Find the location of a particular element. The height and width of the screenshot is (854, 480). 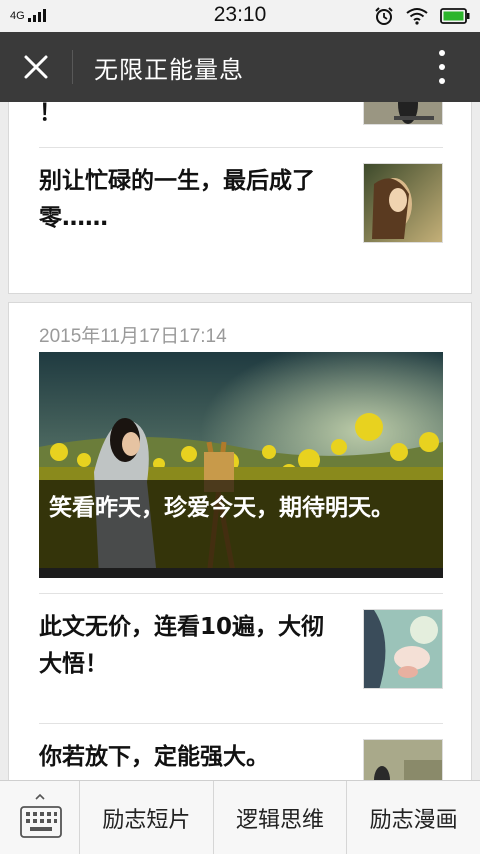

page-title: 无限正能量息 is located at coordinates (169, 70).